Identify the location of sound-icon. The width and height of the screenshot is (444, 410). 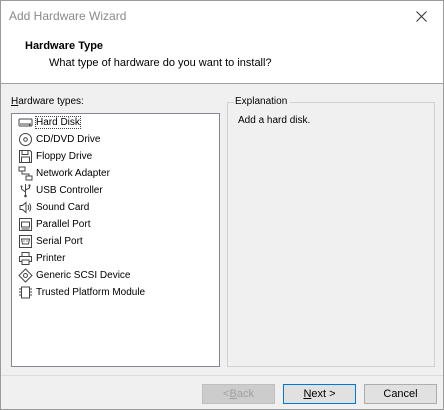
(25, 207).